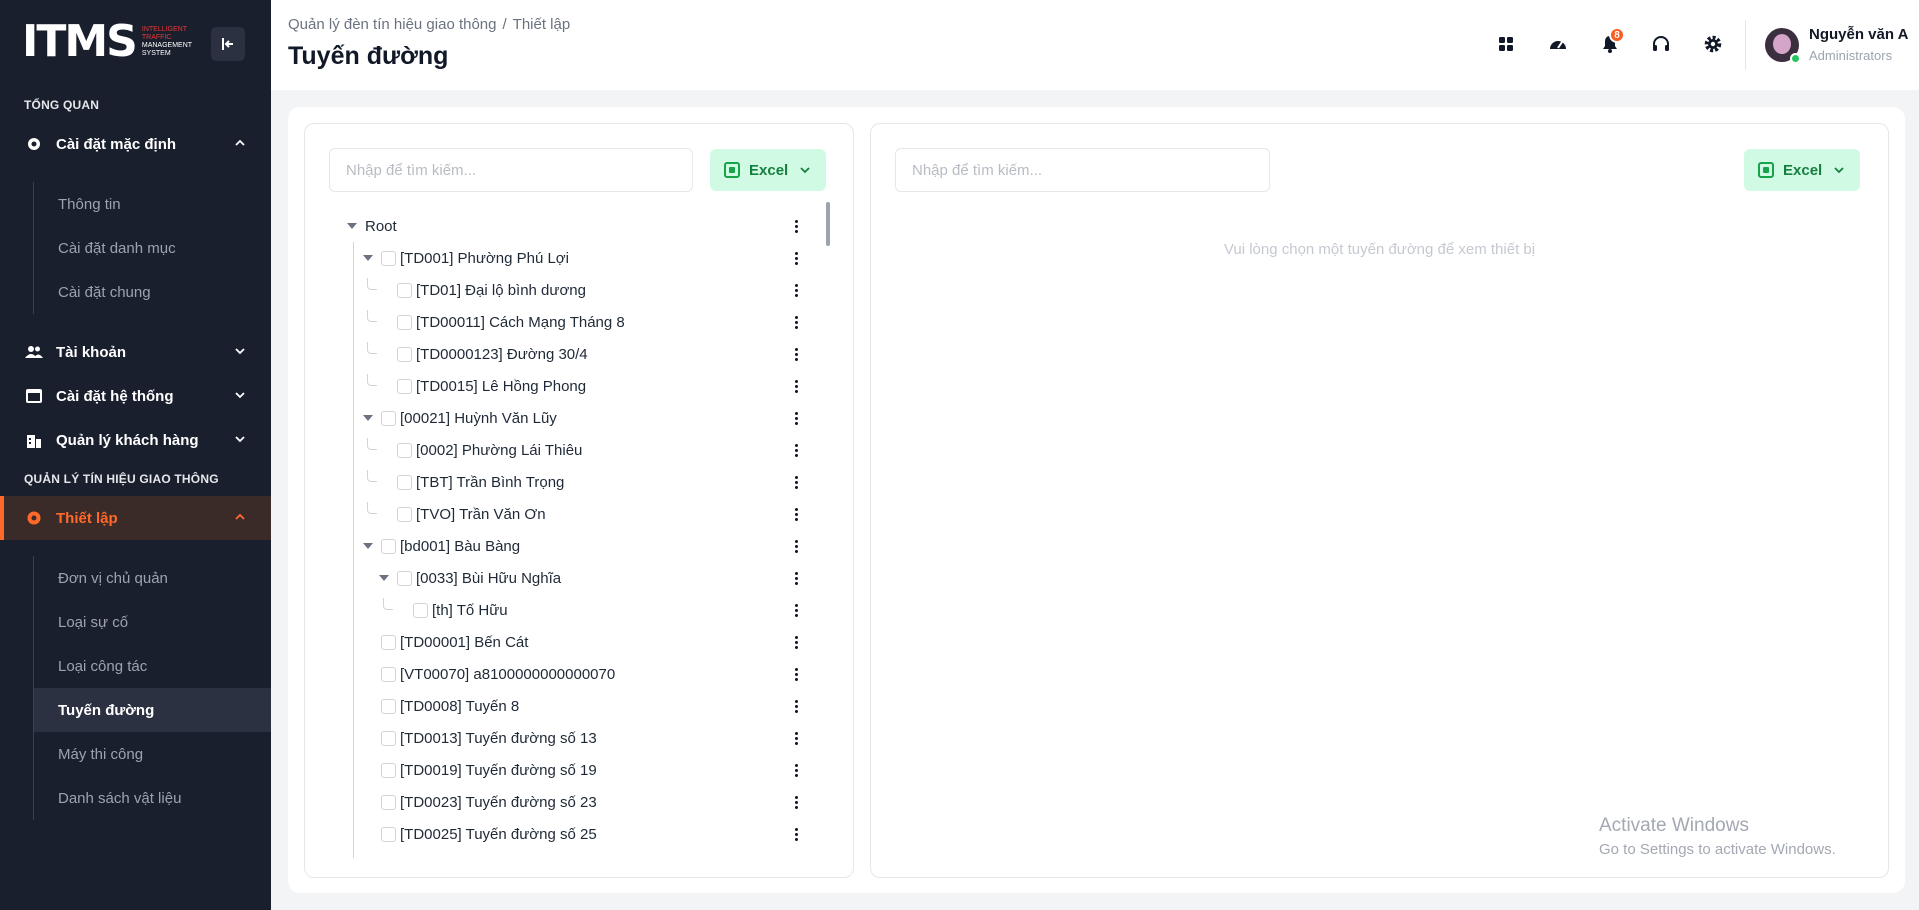 This screenshot has width=1919, height=910. Describe the element at coordinates (498, 674) in the screenshot. I see `tree-node: [VT00070] a8100000000000070` at that location.